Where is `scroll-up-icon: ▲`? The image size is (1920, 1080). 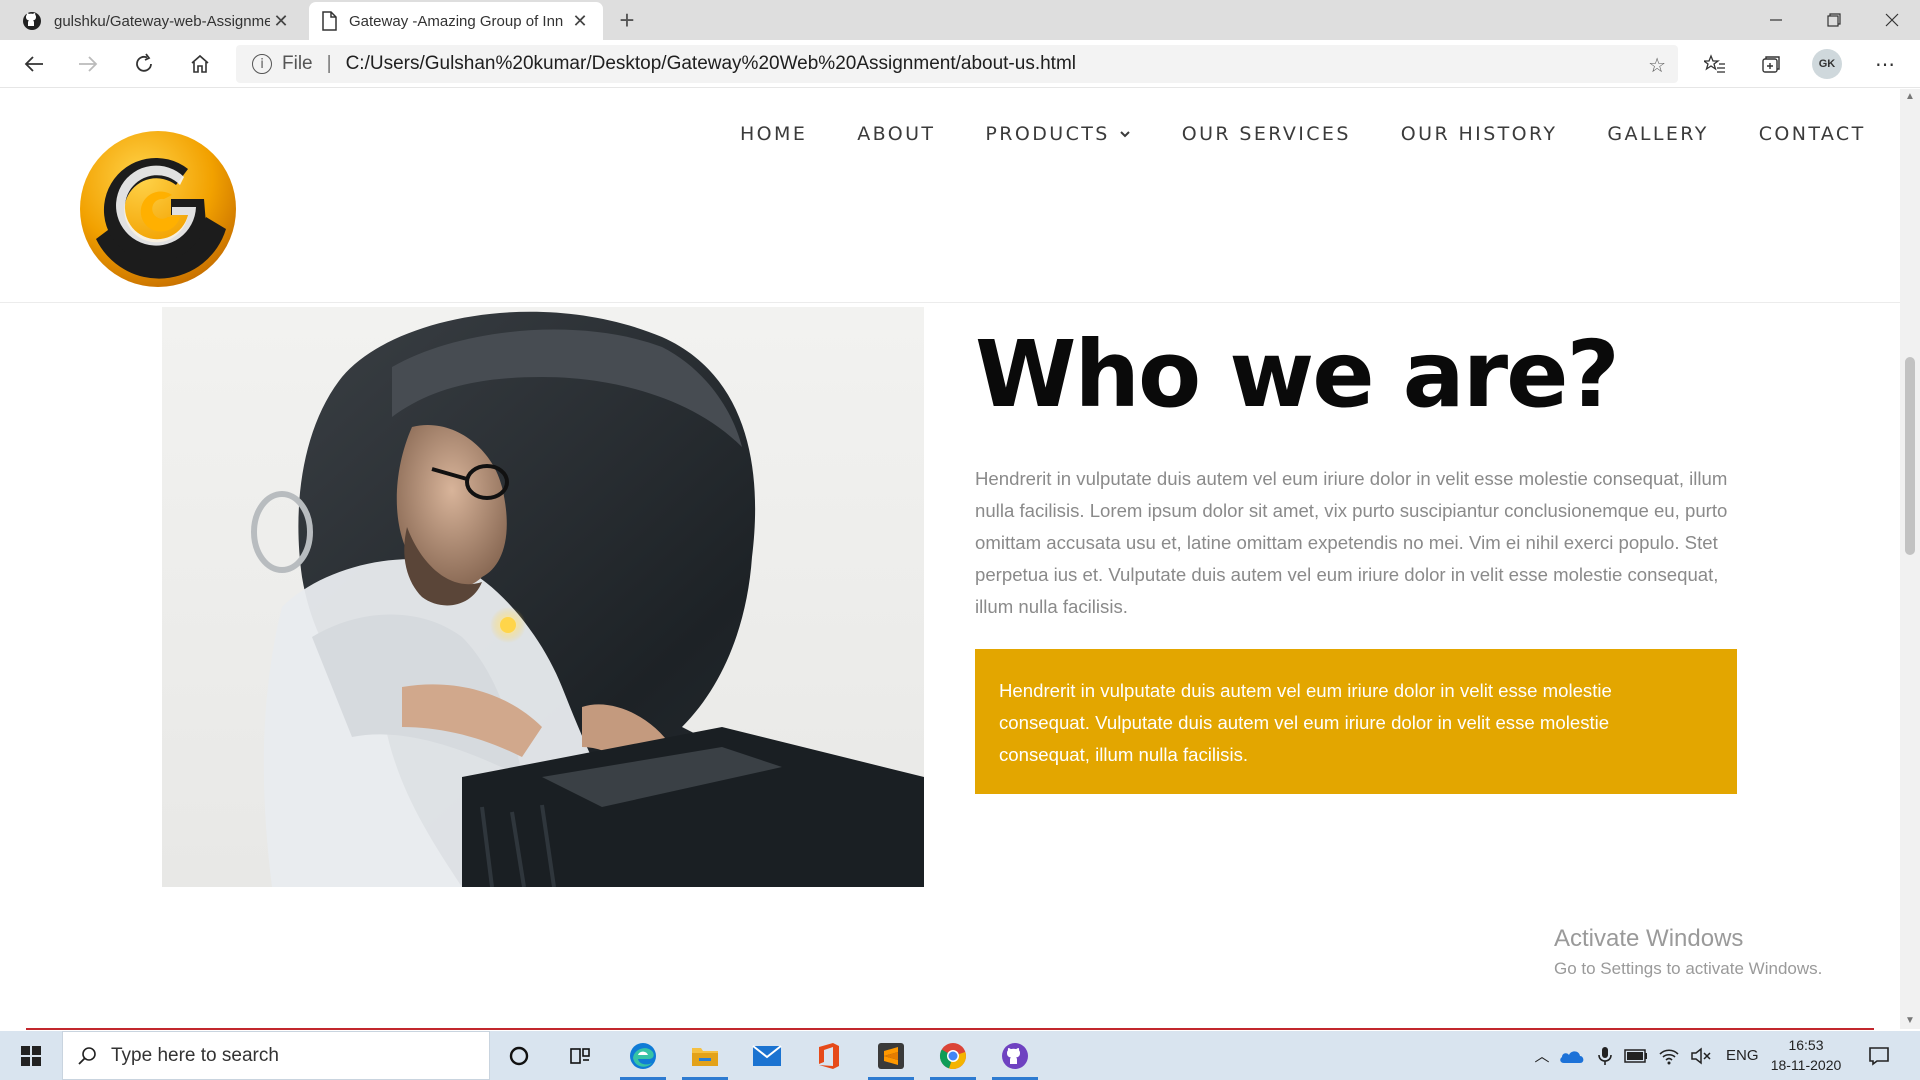 scroll-up-icon: ▲ is located at coordinates (1910, 97).